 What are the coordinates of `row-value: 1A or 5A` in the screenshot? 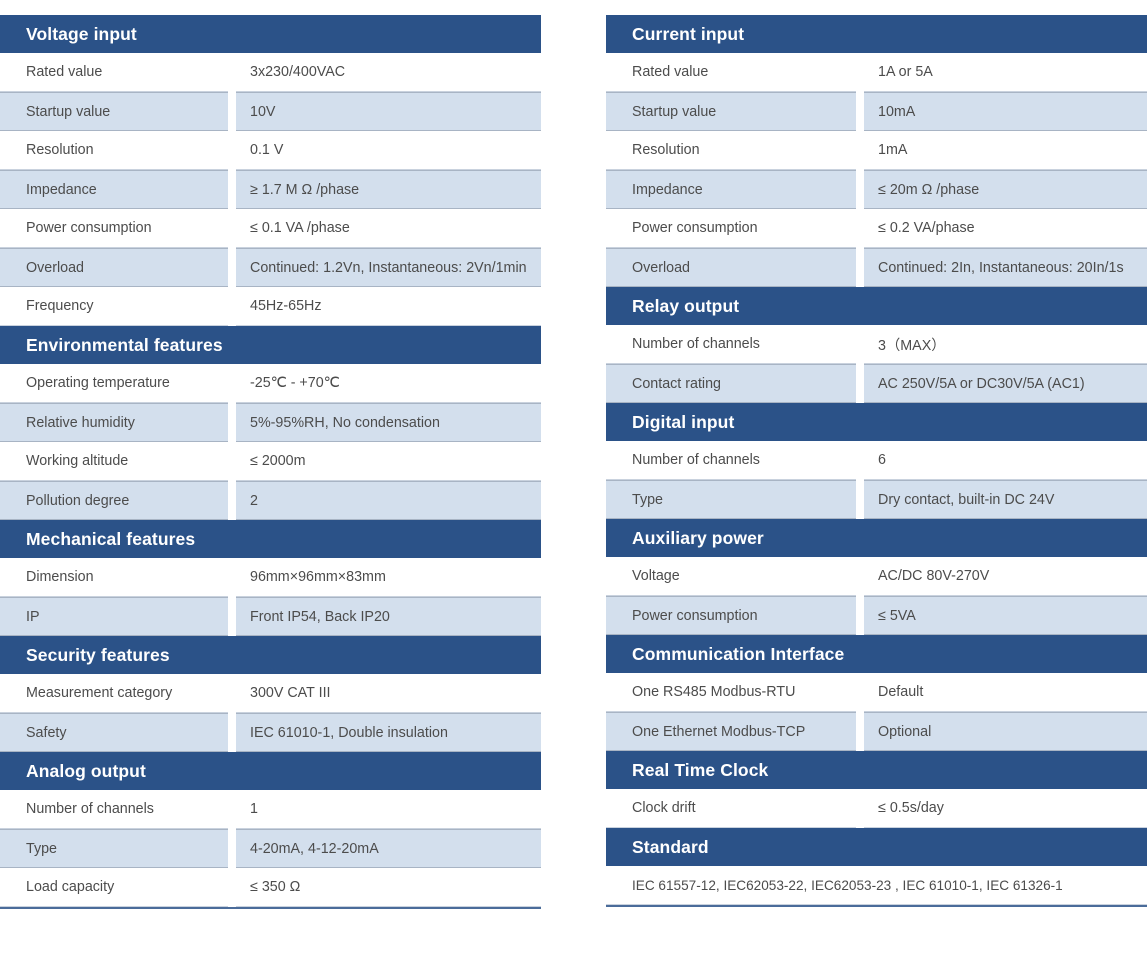 It's located at (1005, 72).